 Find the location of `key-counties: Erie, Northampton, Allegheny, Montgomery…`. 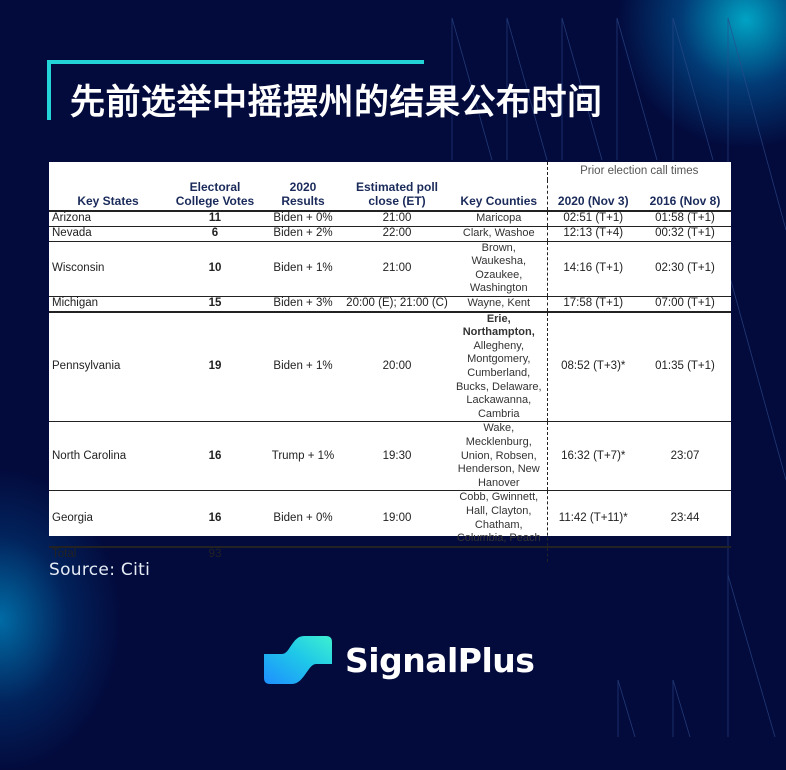

key-counties: Erie, Northampton, Allegheny, Montgomery… is located at coordinates (499, 366).